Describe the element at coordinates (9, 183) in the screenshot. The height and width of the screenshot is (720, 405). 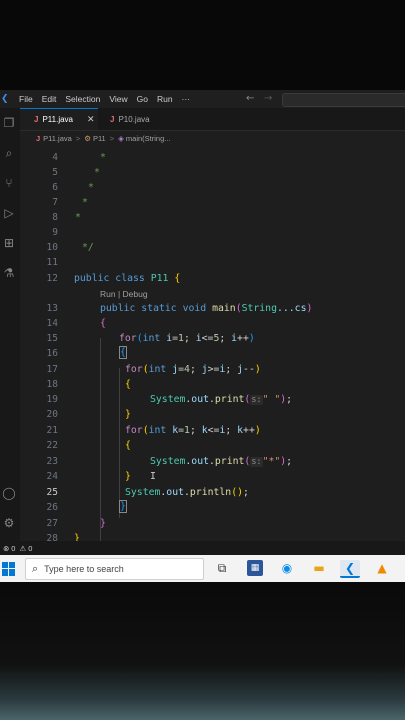
I see `source-control-icon: ⑂` at that location.